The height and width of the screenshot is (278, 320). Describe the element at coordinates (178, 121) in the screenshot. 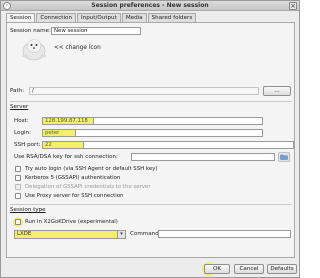

I see `host-input-rest` at that location.